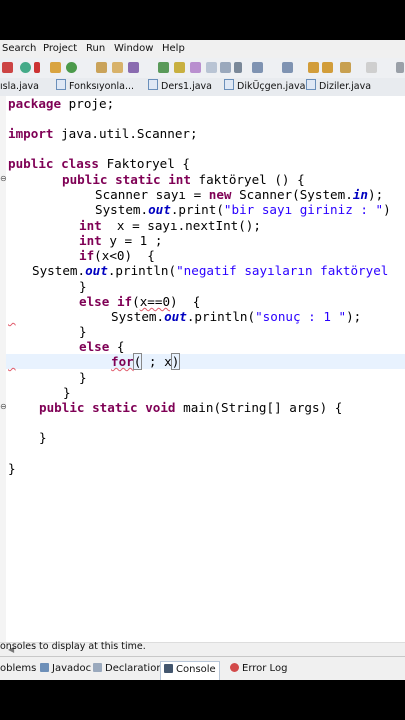 This screenshot has height=720, width=405. Describe the element at coordinates (117, 67) in the screenshot. I see `open-folder-icon` at that location.